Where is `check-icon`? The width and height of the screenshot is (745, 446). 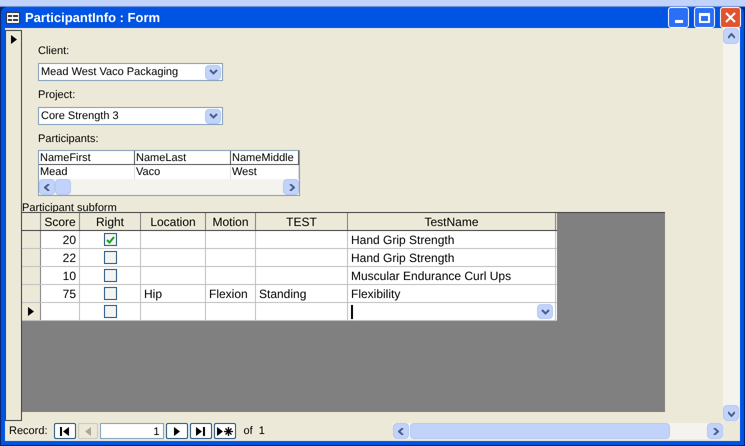
check-icon is located at coordinates (110, 240).